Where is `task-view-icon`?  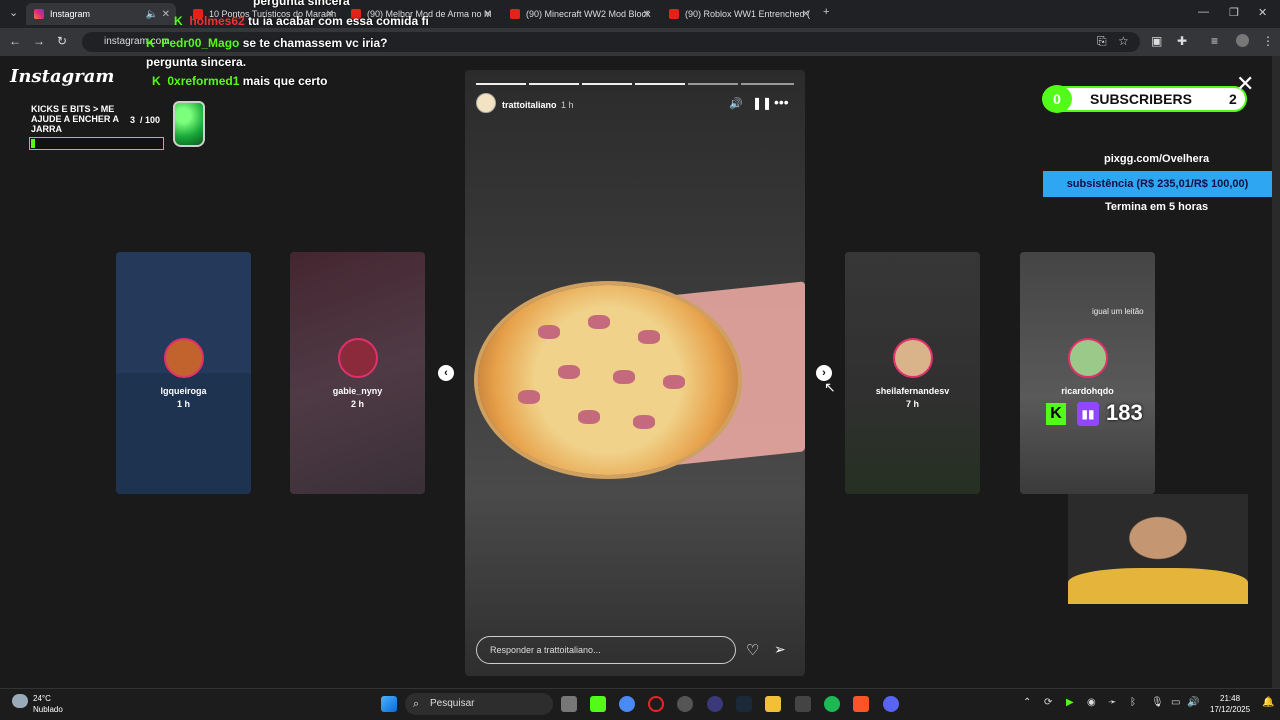 task-view-icon is located at coordinates (569, 704).